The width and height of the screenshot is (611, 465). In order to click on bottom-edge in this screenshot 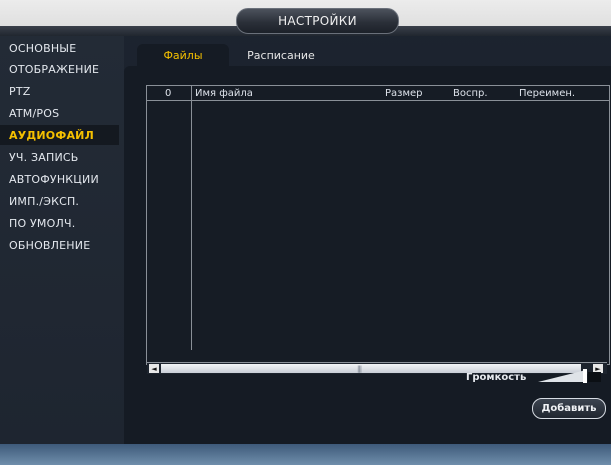, I will do `click(305, 454)`.